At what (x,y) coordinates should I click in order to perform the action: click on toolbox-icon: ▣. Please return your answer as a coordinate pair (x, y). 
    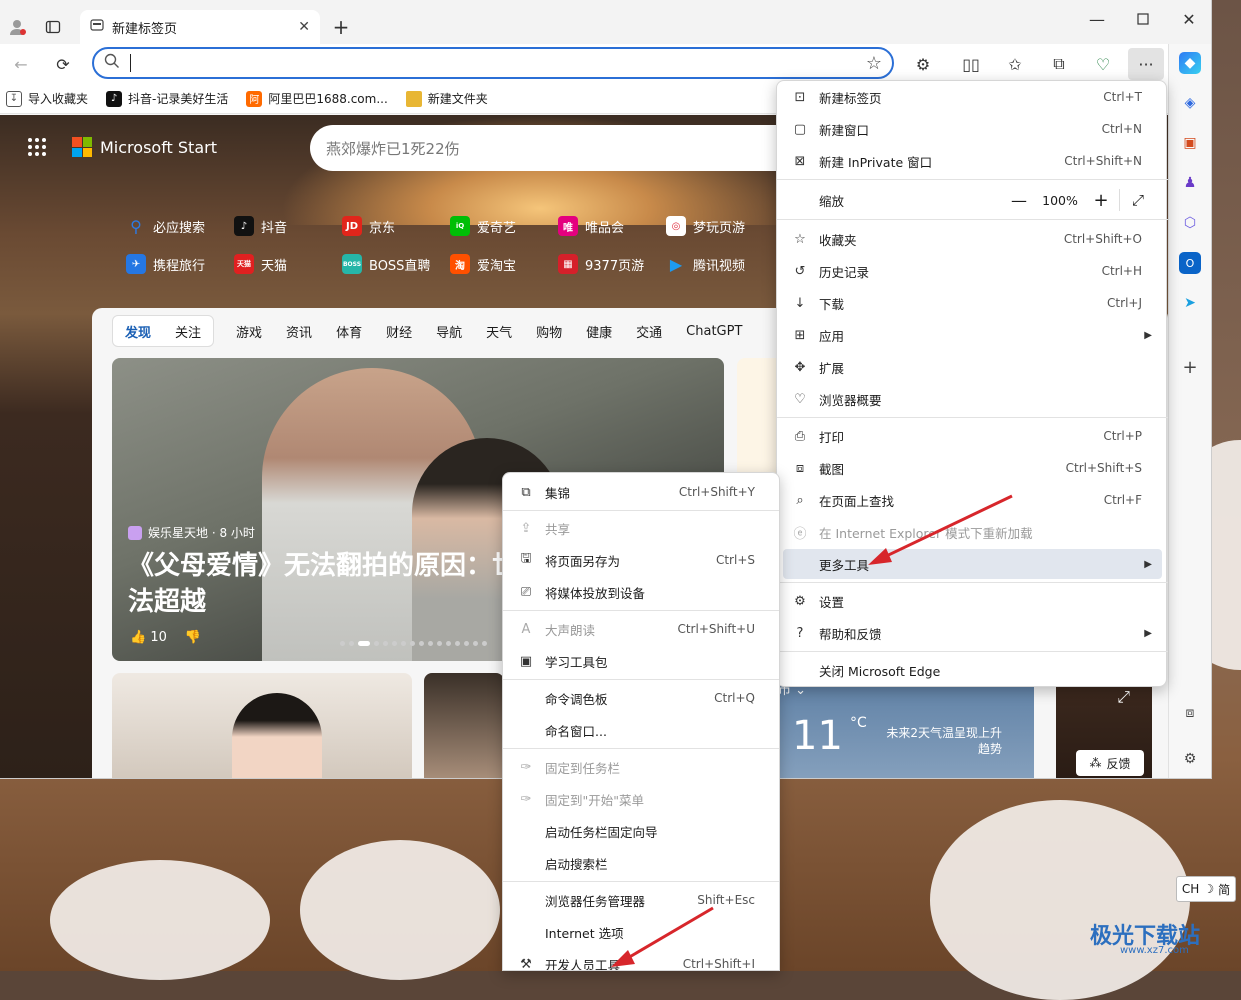
    Looking at the image, I should click on (1190, 143).